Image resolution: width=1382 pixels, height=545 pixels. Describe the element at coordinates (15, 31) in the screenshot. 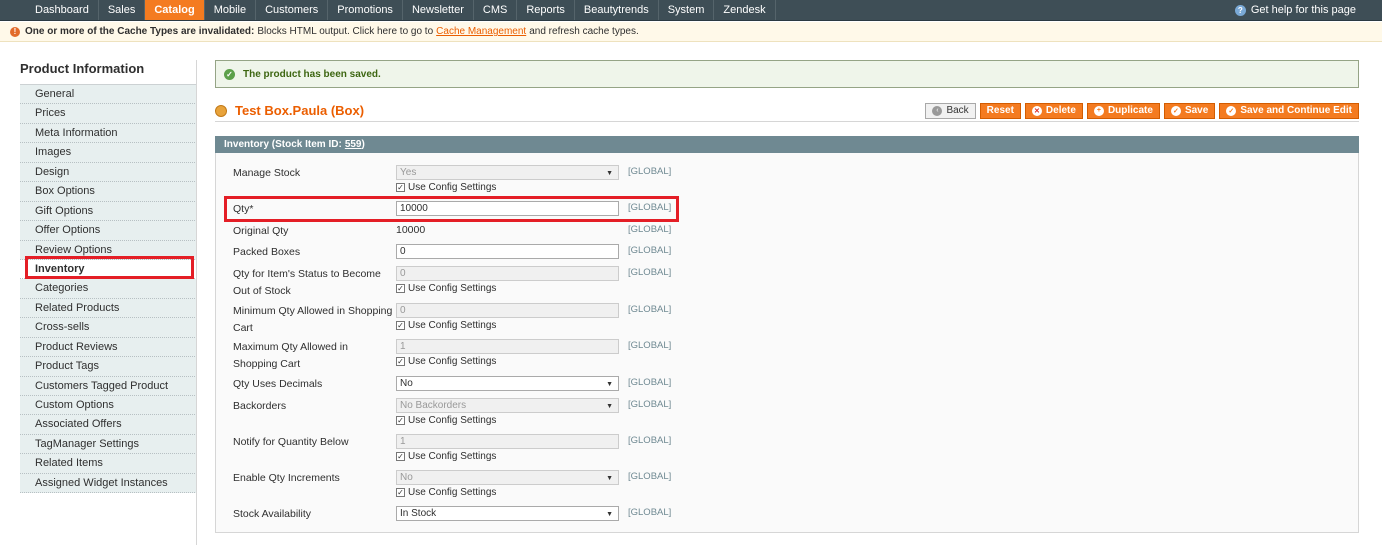

I see `warning-icon: !` at that location.